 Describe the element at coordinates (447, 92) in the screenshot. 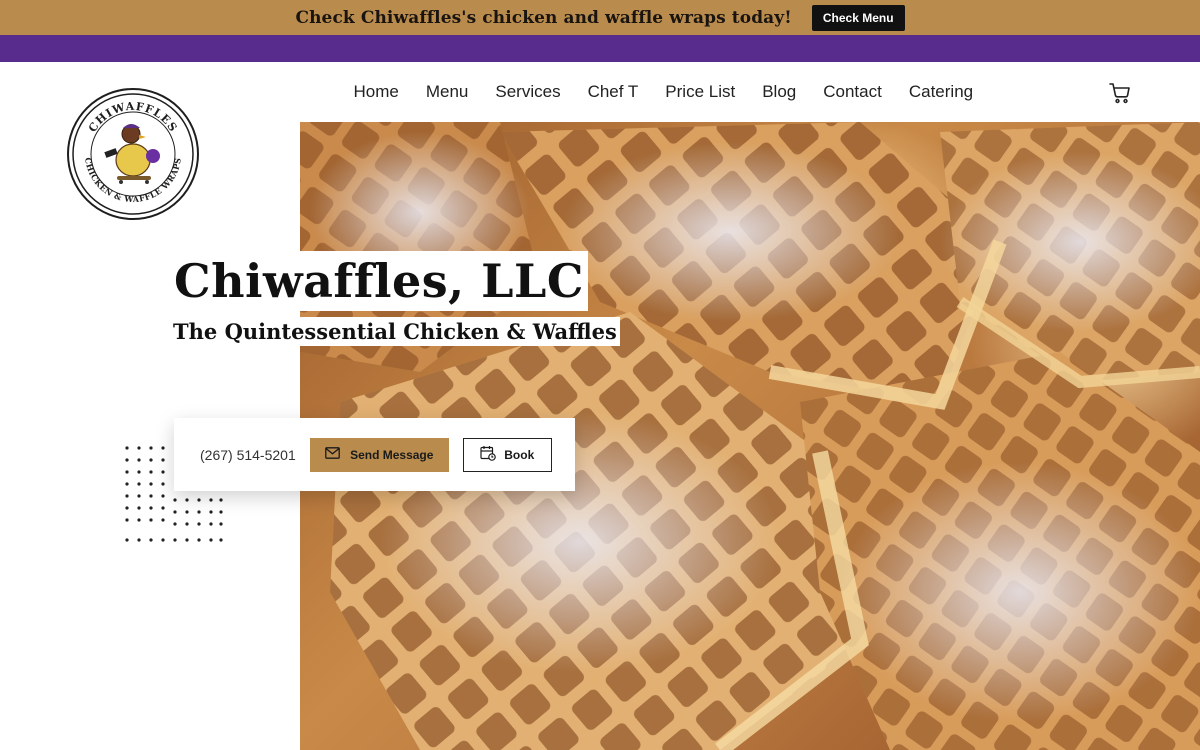

I see `nav-item-menu: Menu` at that location.